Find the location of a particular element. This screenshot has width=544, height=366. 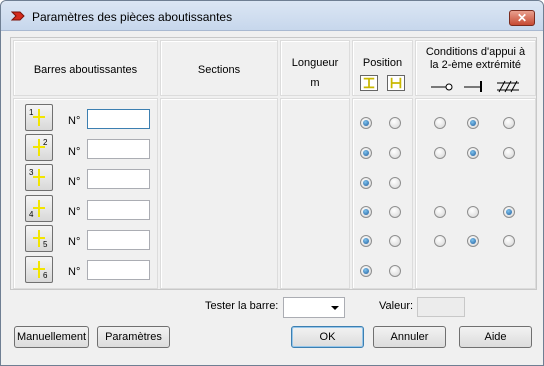

bar-4-icon: 4 is located at coordinates (37, 209).